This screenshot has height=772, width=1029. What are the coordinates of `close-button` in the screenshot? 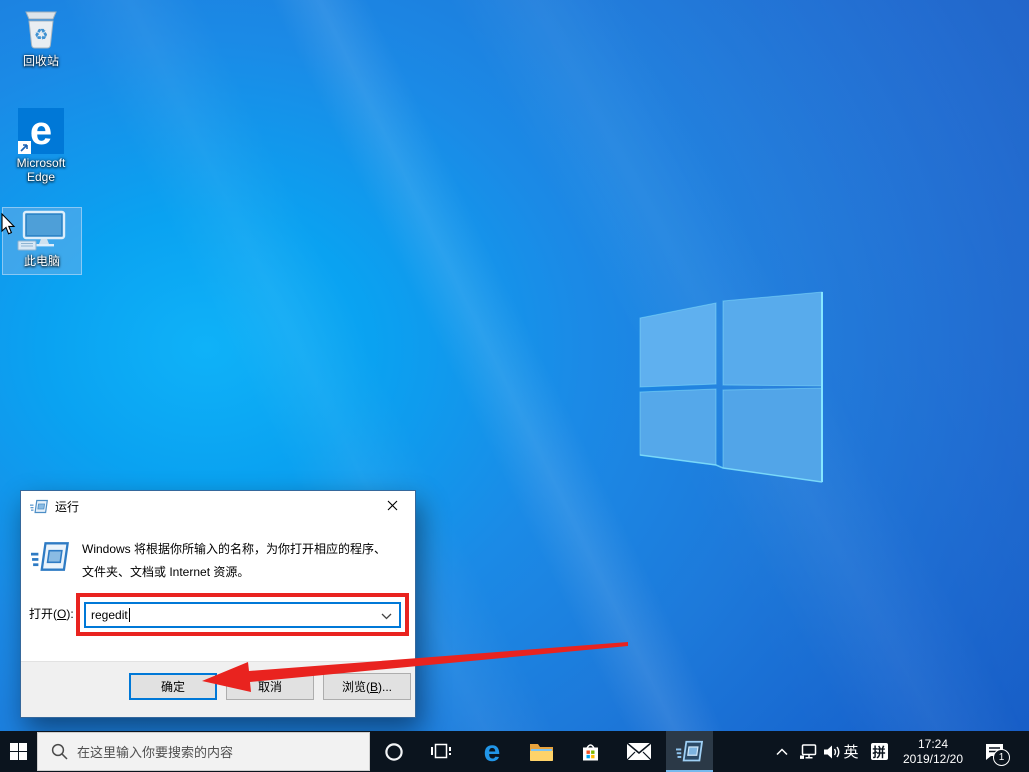 It's located at (392, 505).